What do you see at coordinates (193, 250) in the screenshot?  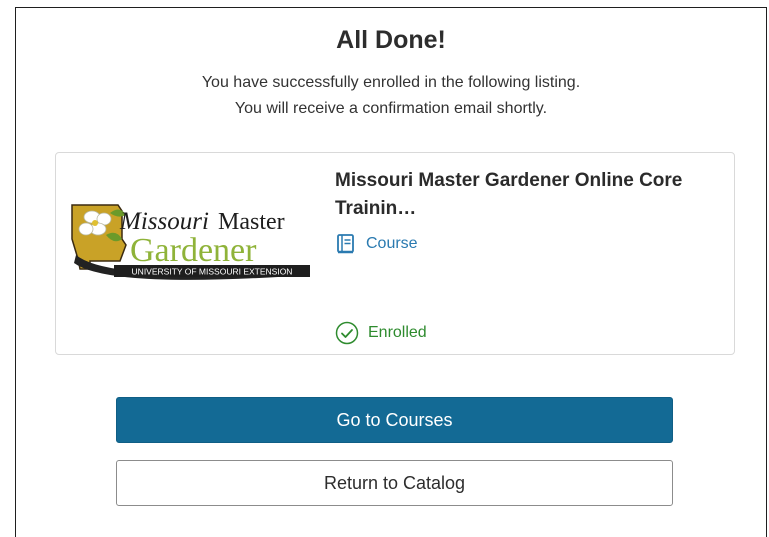 I see `logo-gardener-text: Gardener` at bounding box center [193, 250].